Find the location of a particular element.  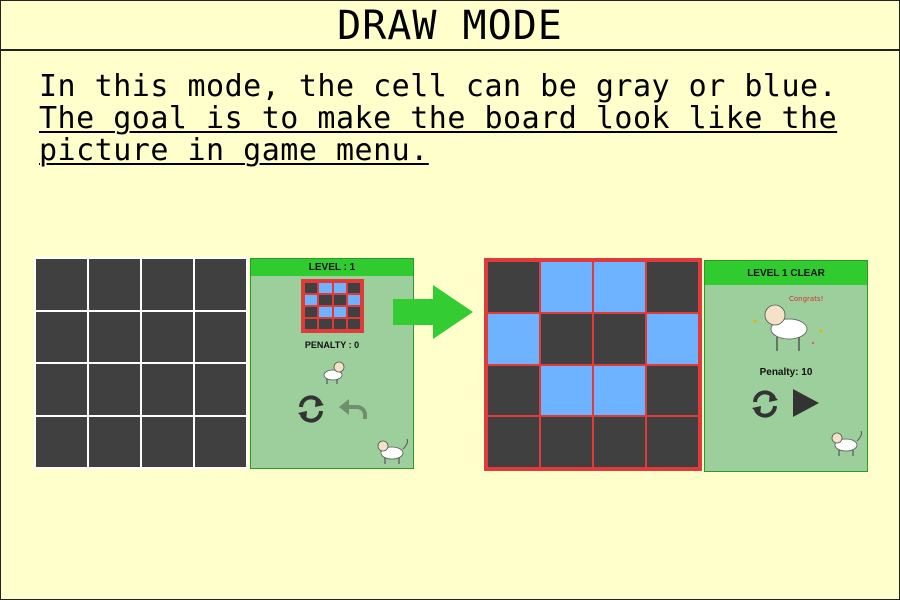

left-game-menu: LEVEL : 1 PENALTY : 0 is located at coordinates (332, 363).